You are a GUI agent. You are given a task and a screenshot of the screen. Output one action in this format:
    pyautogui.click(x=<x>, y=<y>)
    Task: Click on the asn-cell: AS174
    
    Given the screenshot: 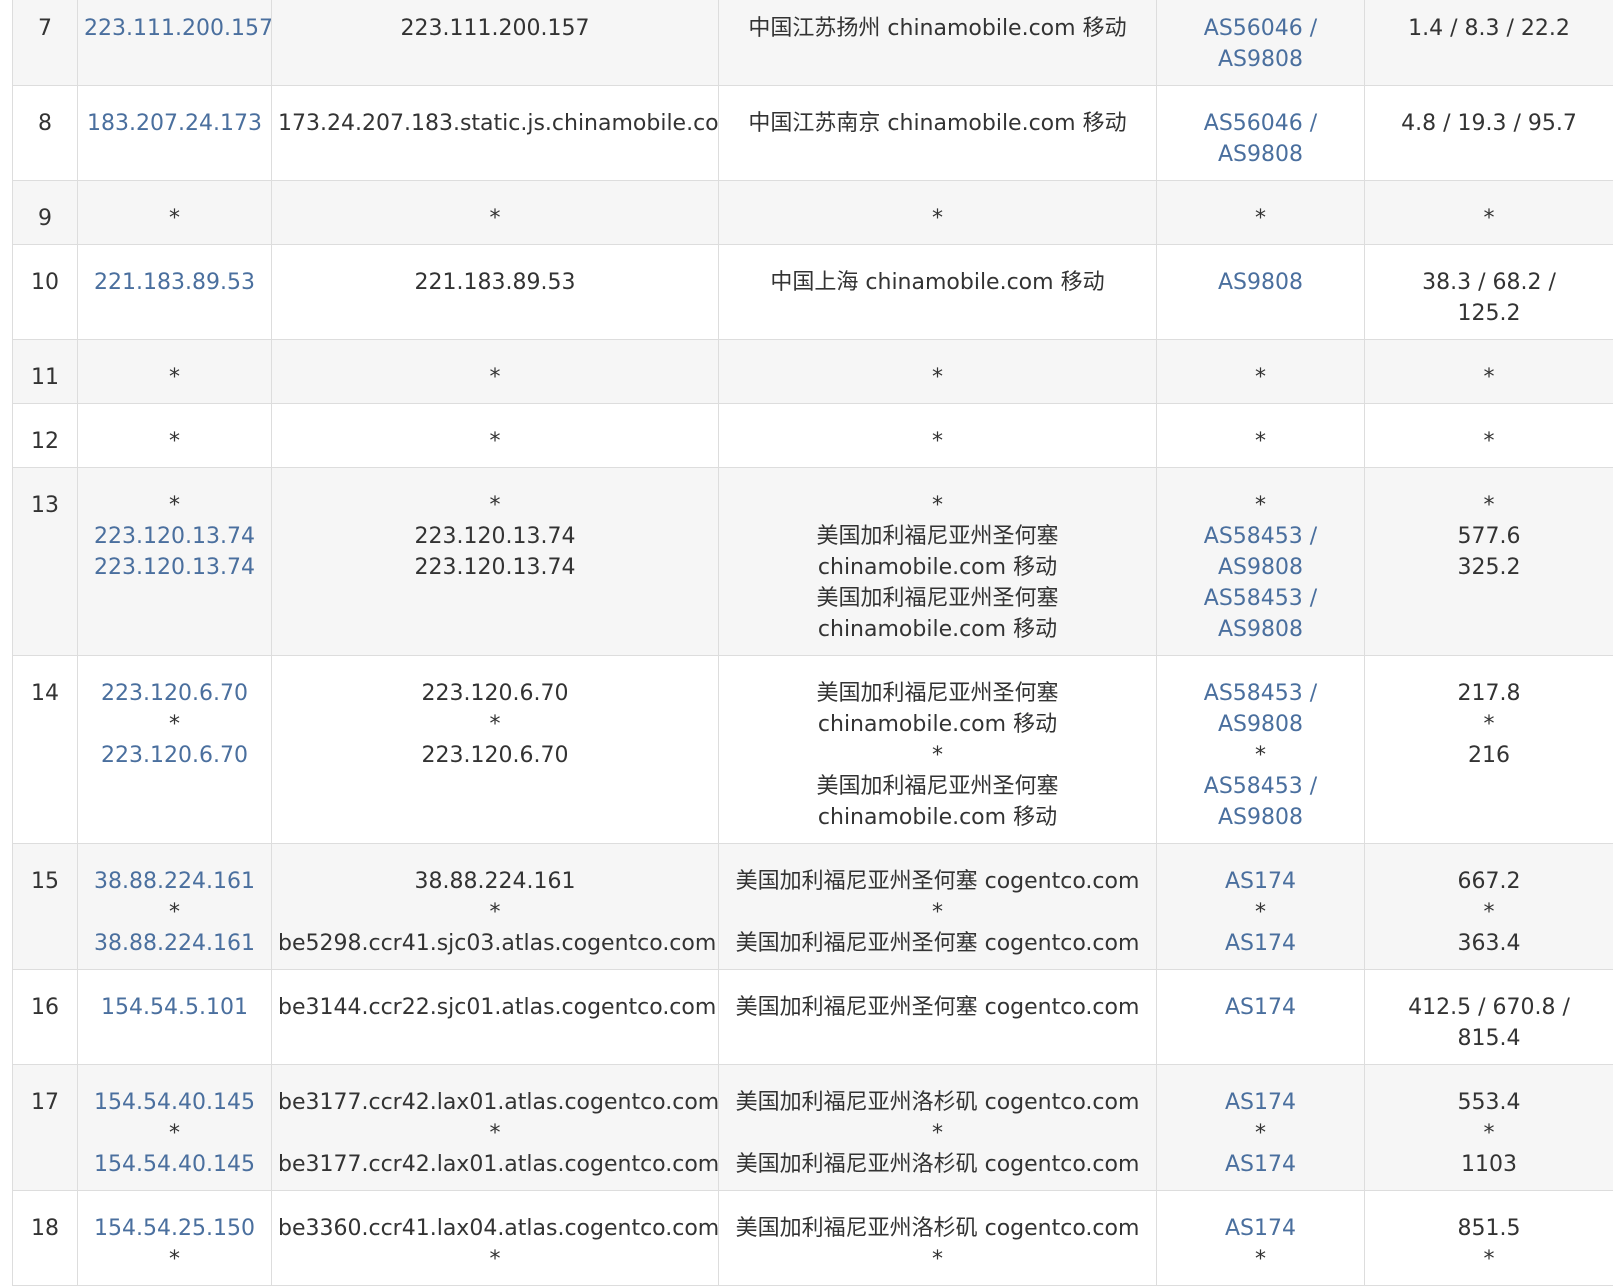 What is the action you would take?
    pyautogui.click(x=1261, y=1017)
    